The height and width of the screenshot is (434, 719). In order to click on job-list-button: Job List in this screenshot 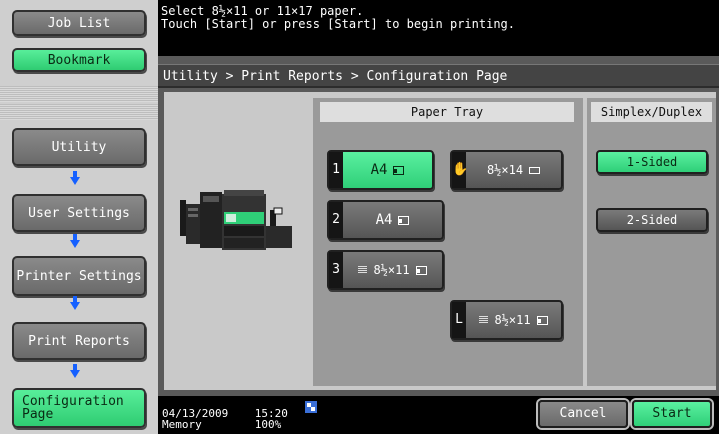, I will do `click(79, 23)`.